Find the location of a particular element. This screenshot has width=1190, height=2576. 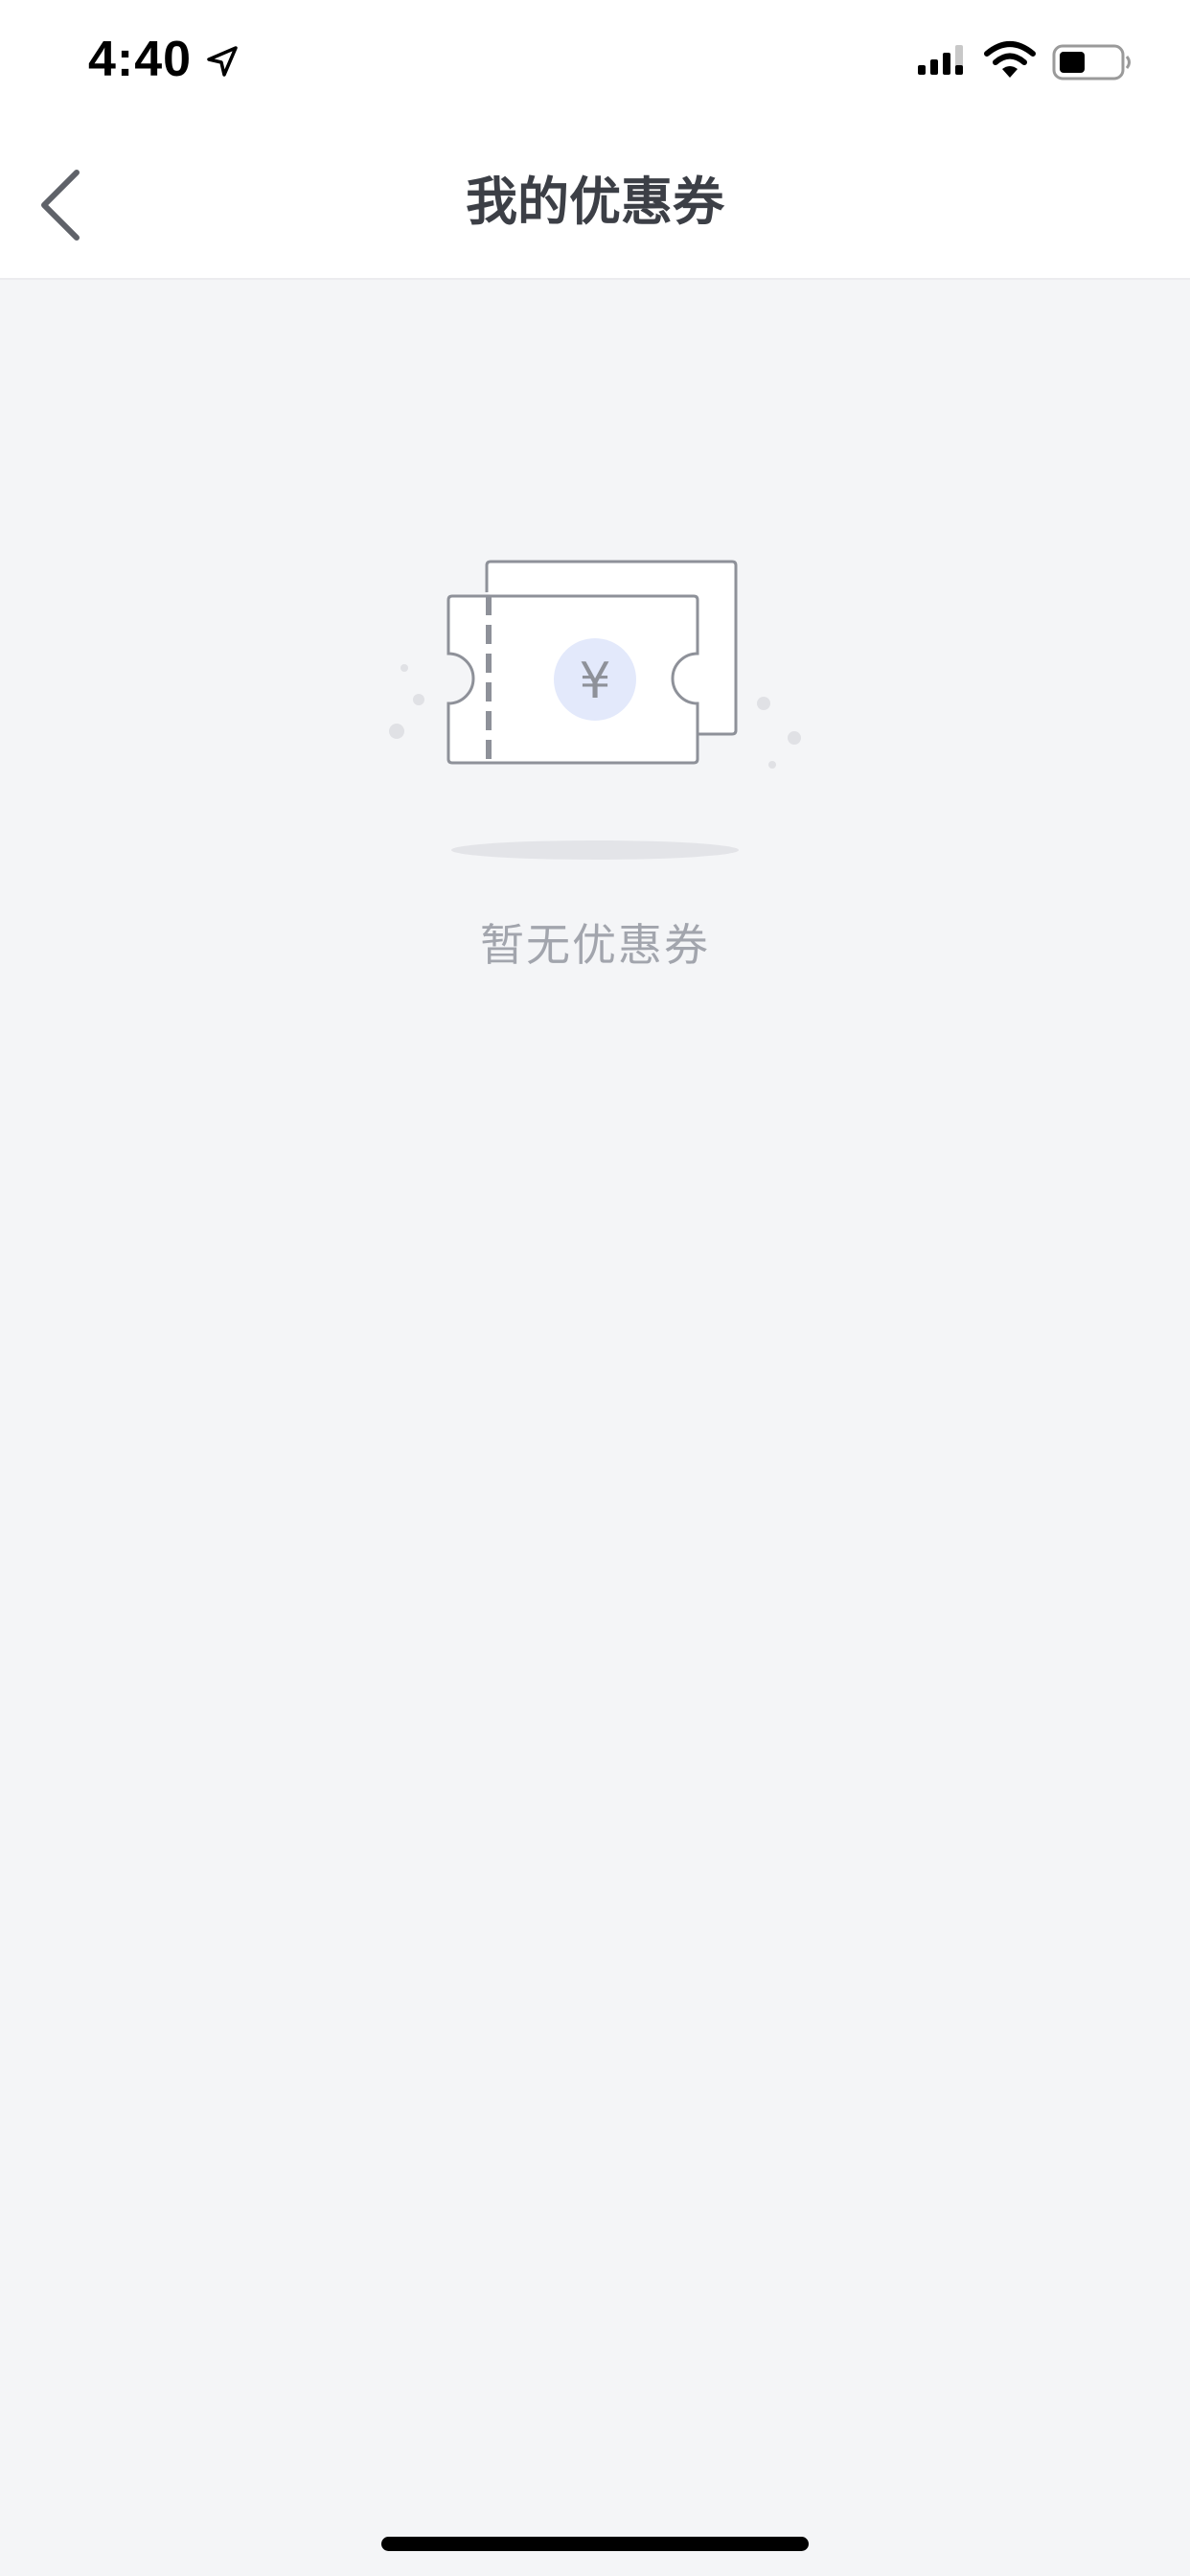

page-title: 我的优惠券 is located at coordinates (595, 202).